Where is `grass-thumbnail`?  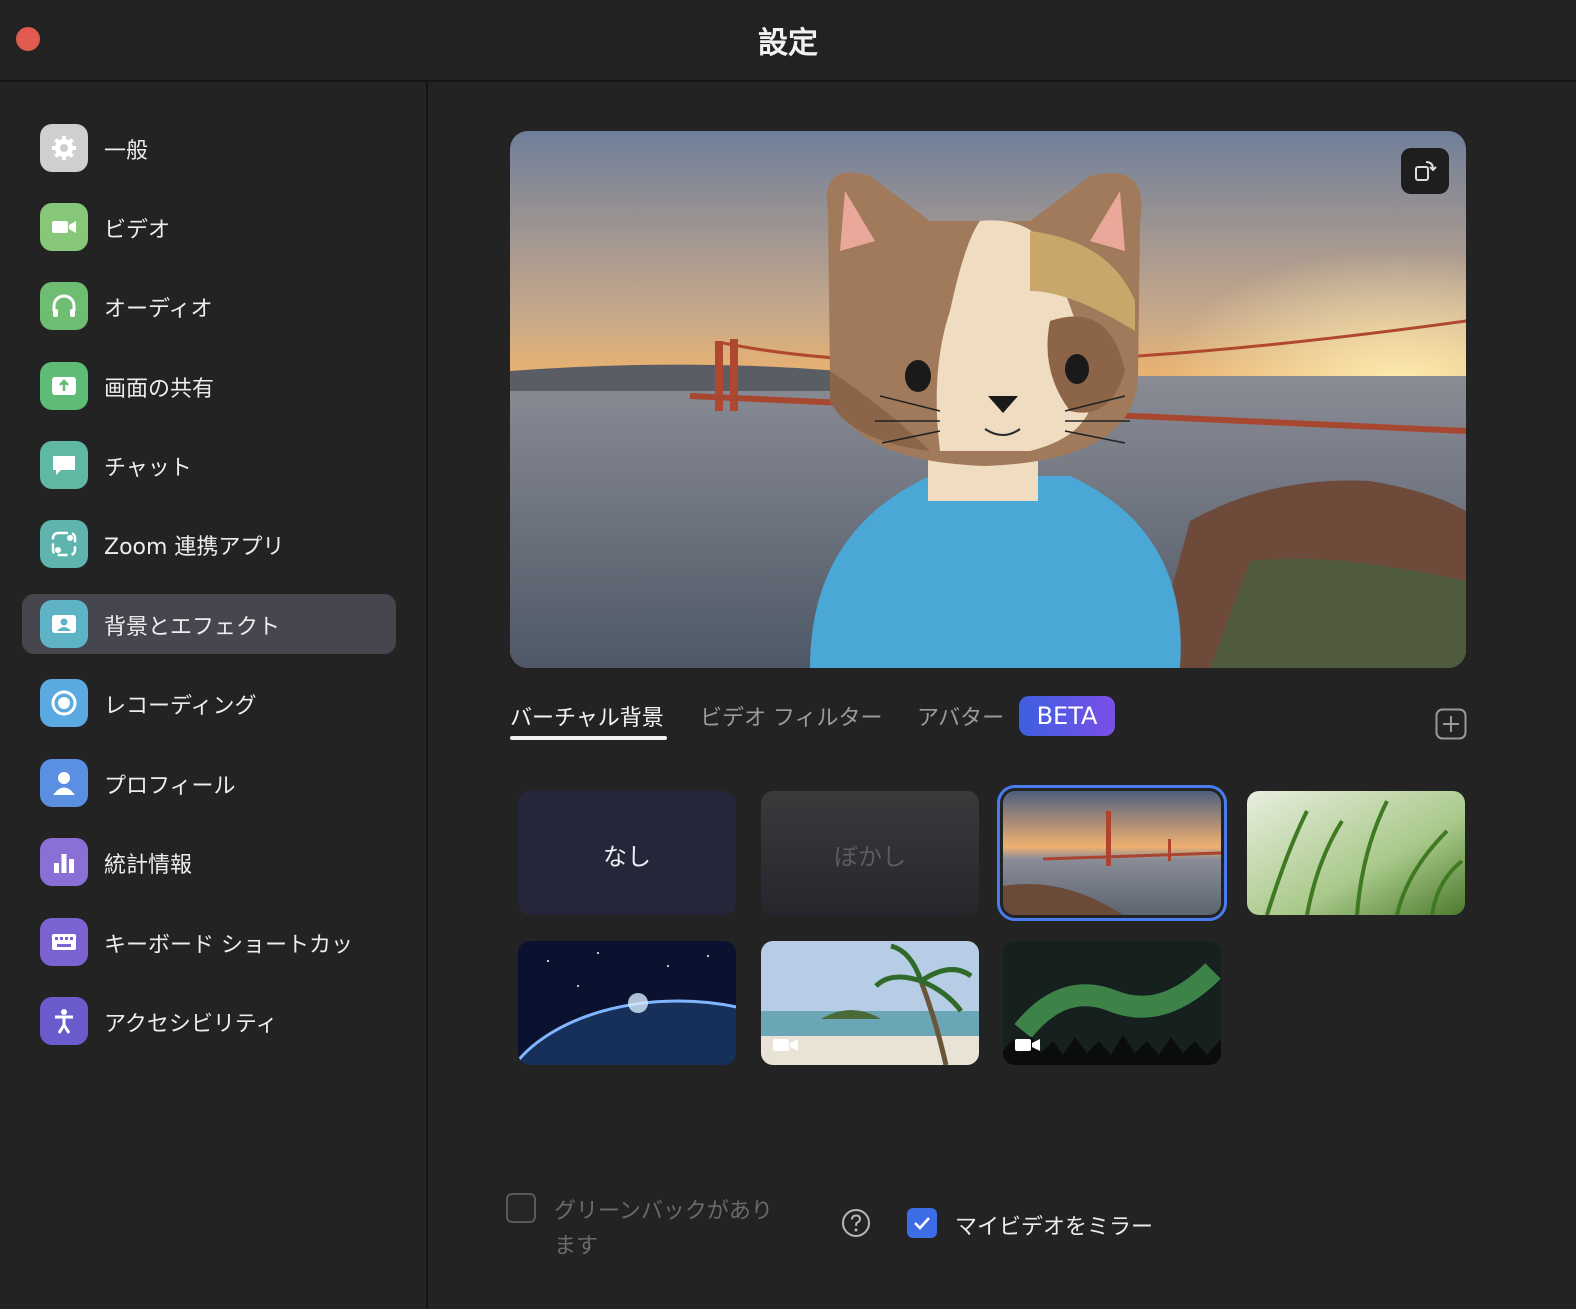 grass-thumbnail is located at coordinates (1356, 853).